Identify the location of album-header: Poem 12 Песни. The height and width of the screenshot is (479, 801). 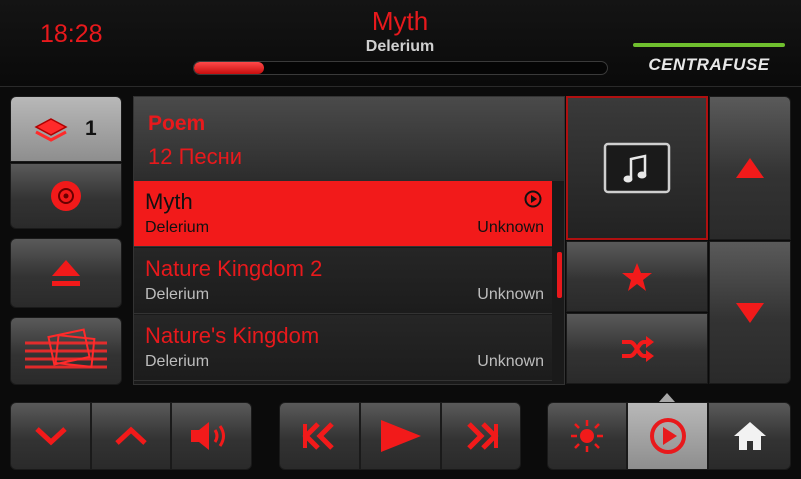
(349, 139).